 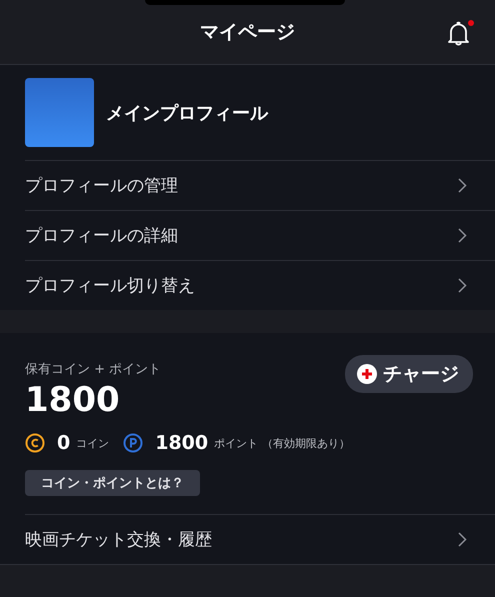 I want to click on point-unit: ポイント, so click(x=236, y=443).